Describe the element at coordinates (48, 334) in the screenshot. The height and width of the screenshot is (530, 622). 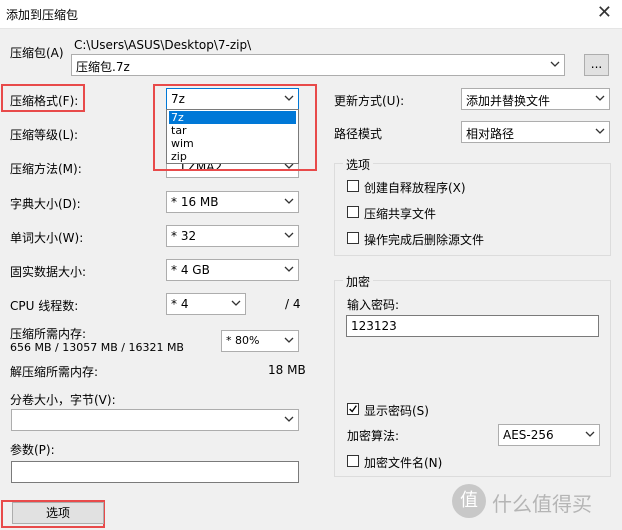
I see `mem-label: 压缩所需内存:` at that location.